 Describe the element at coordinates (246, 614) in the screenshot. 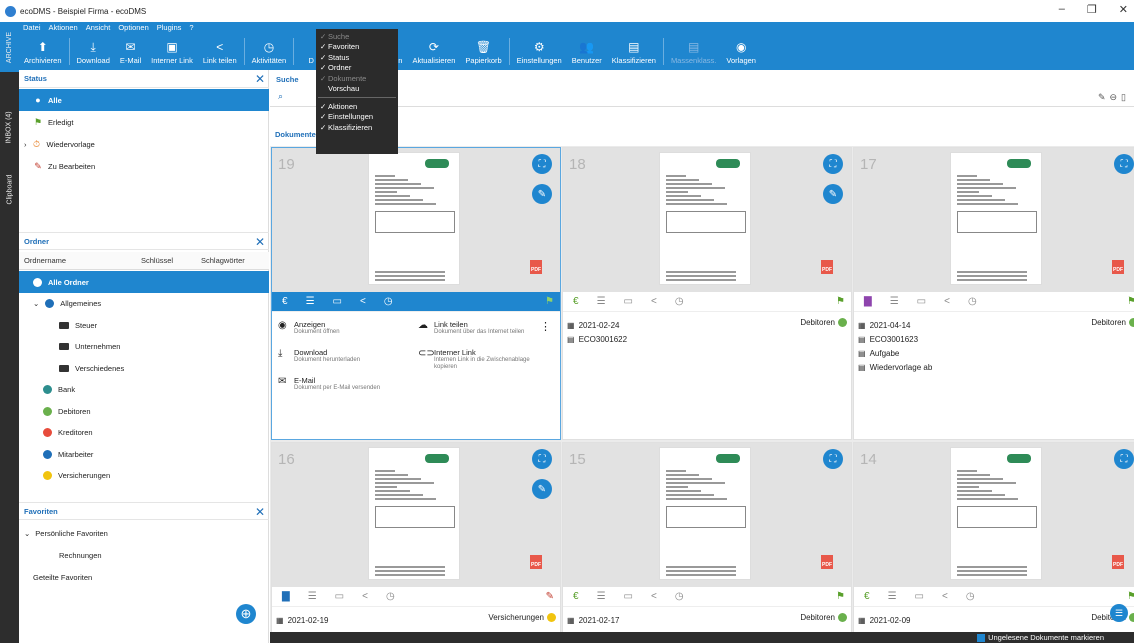

I see `add-button: ⊕` at that location.